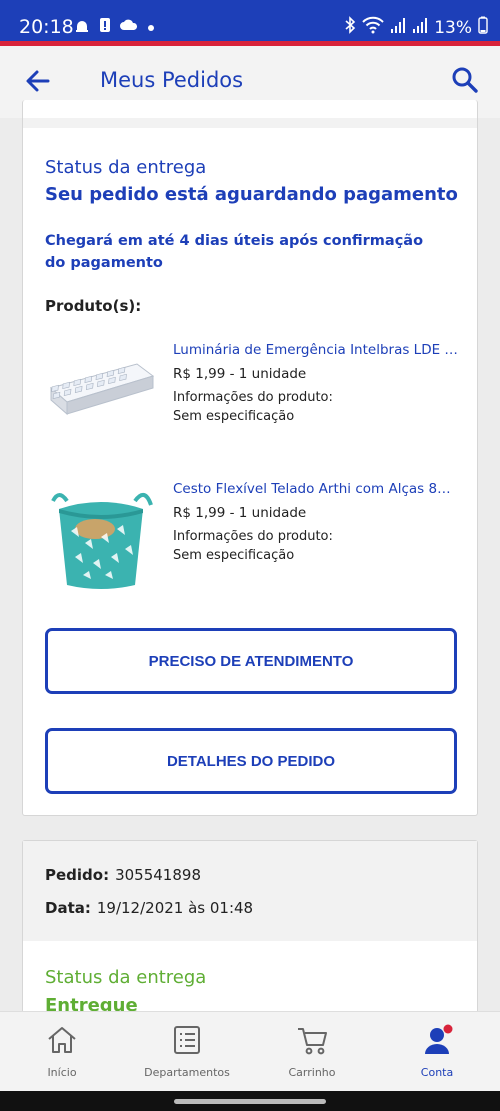 The width and height of the screenshot is (500, 1111). I want to click on cloud-icon, so click(129, 27).